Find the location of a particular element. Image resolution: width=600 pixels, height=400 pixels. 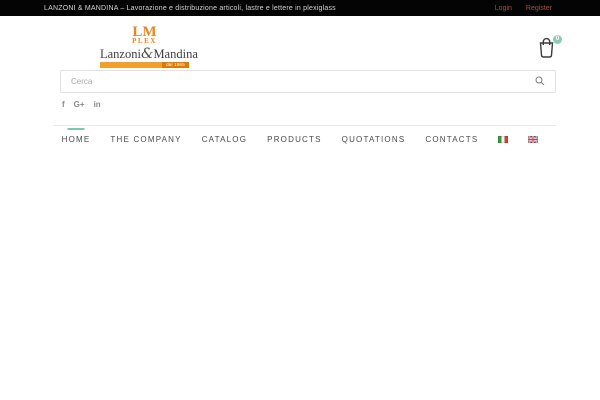

search-icon is located at coordinates (540, 81).